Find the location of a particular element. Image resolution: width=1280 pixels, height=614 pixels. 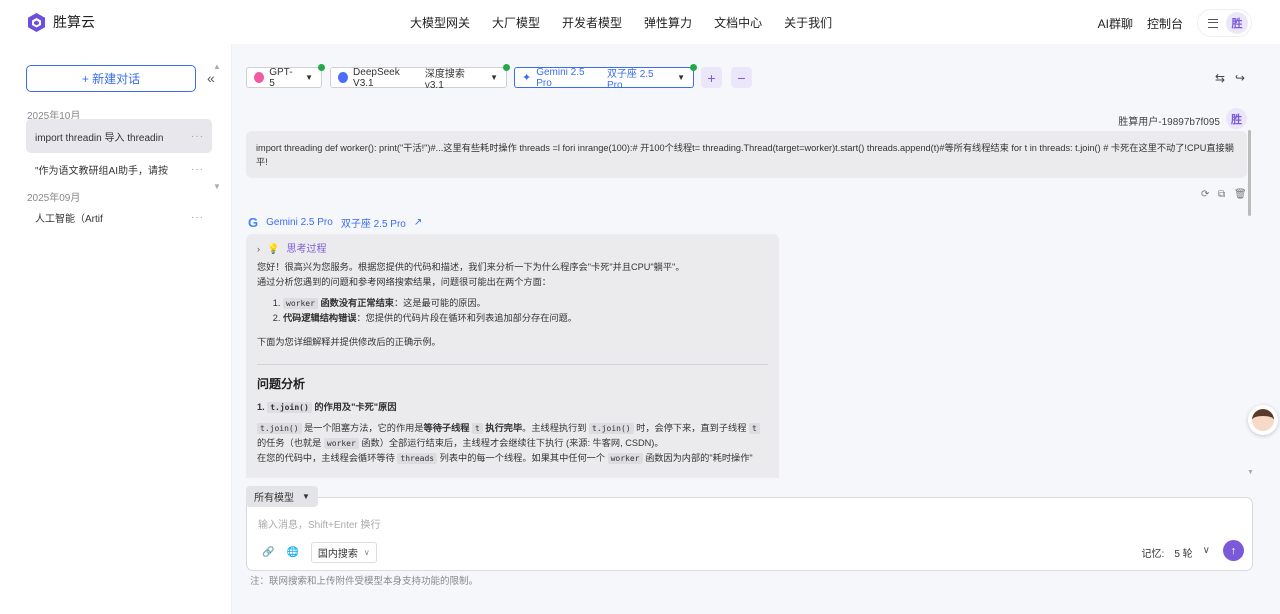

remove-model-button: − is located at coordinates (741, 77).